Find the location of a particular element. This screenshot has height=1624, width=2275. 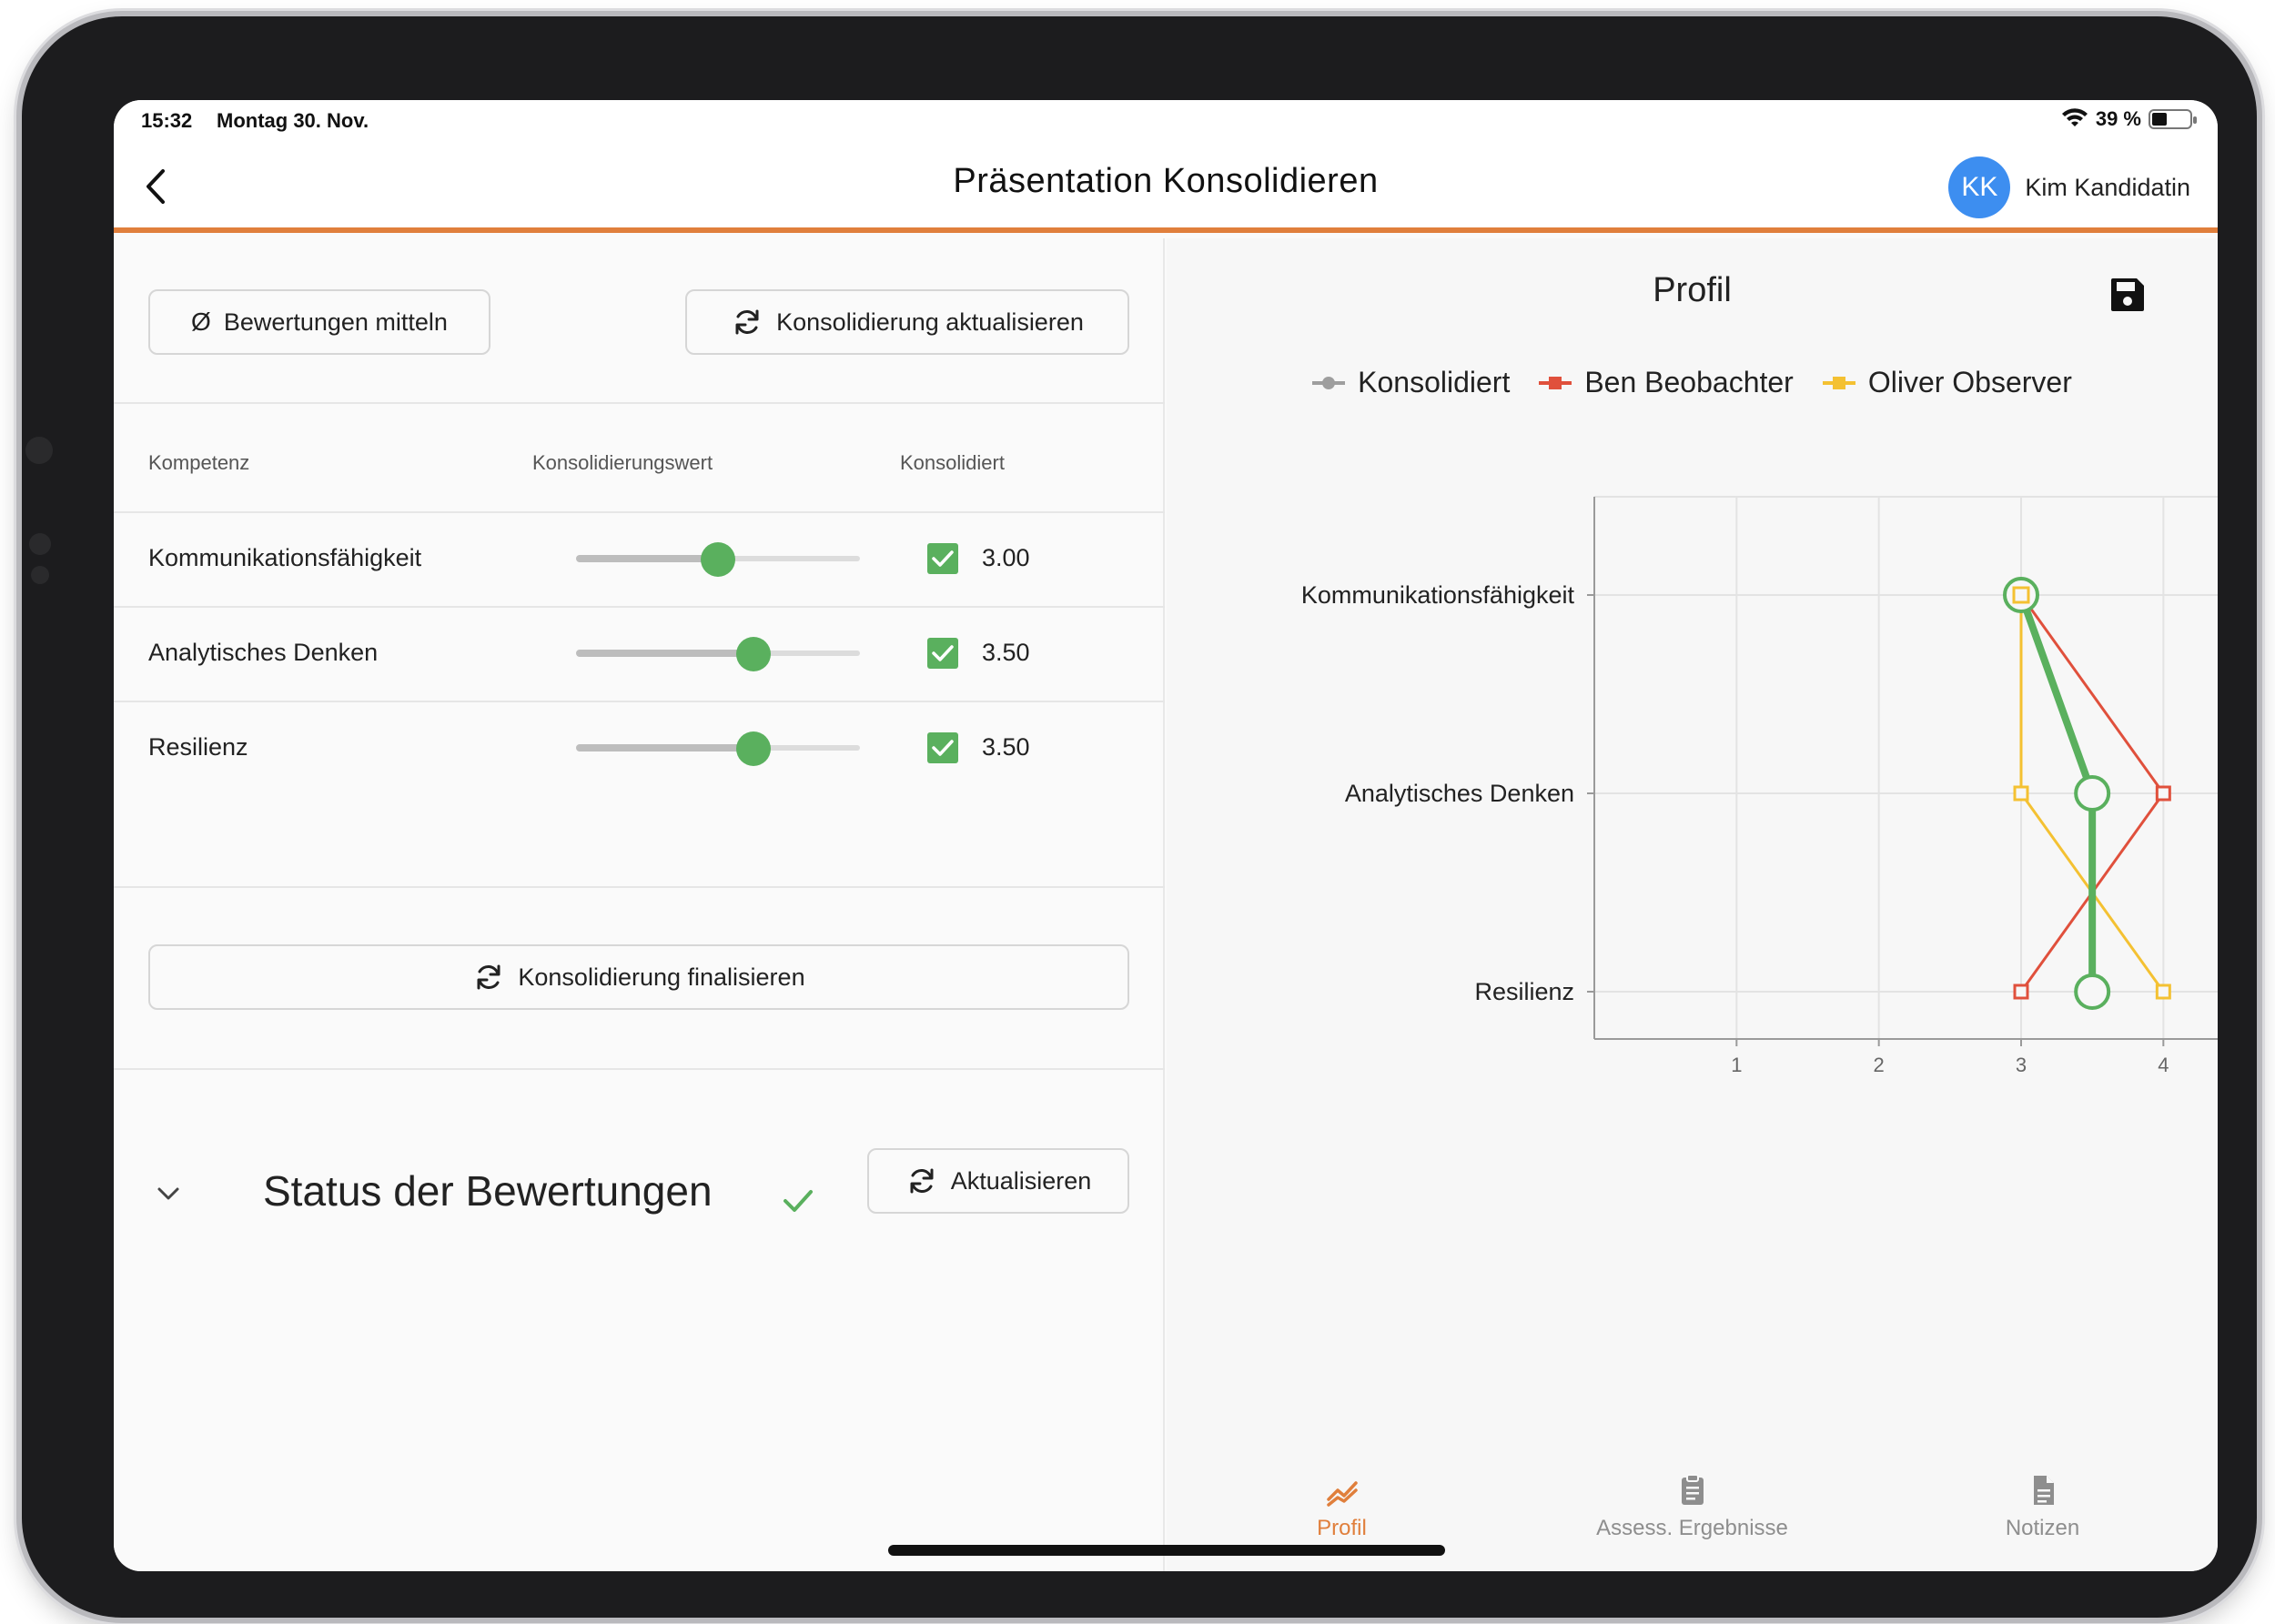

battery-percent: 39 % is located at coordinates (2118, 118).